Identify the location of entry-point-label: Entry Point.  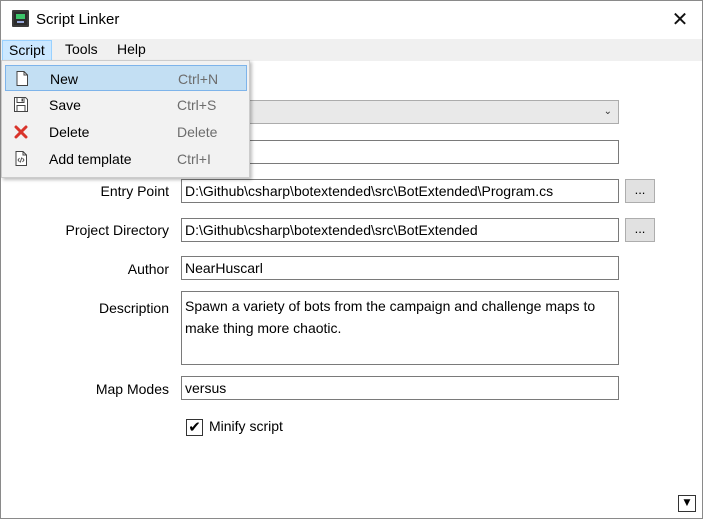
(134, 191).